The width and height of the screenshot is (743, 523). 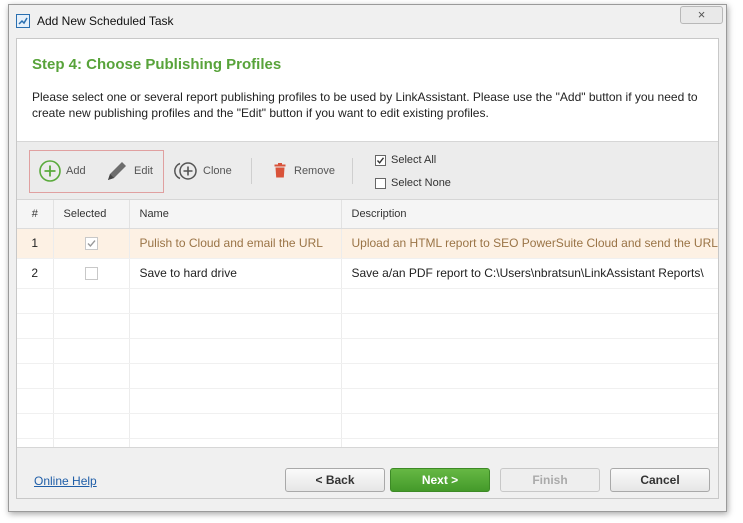 I want to click on select-none-label: Select None, so click(x=421, y=183).